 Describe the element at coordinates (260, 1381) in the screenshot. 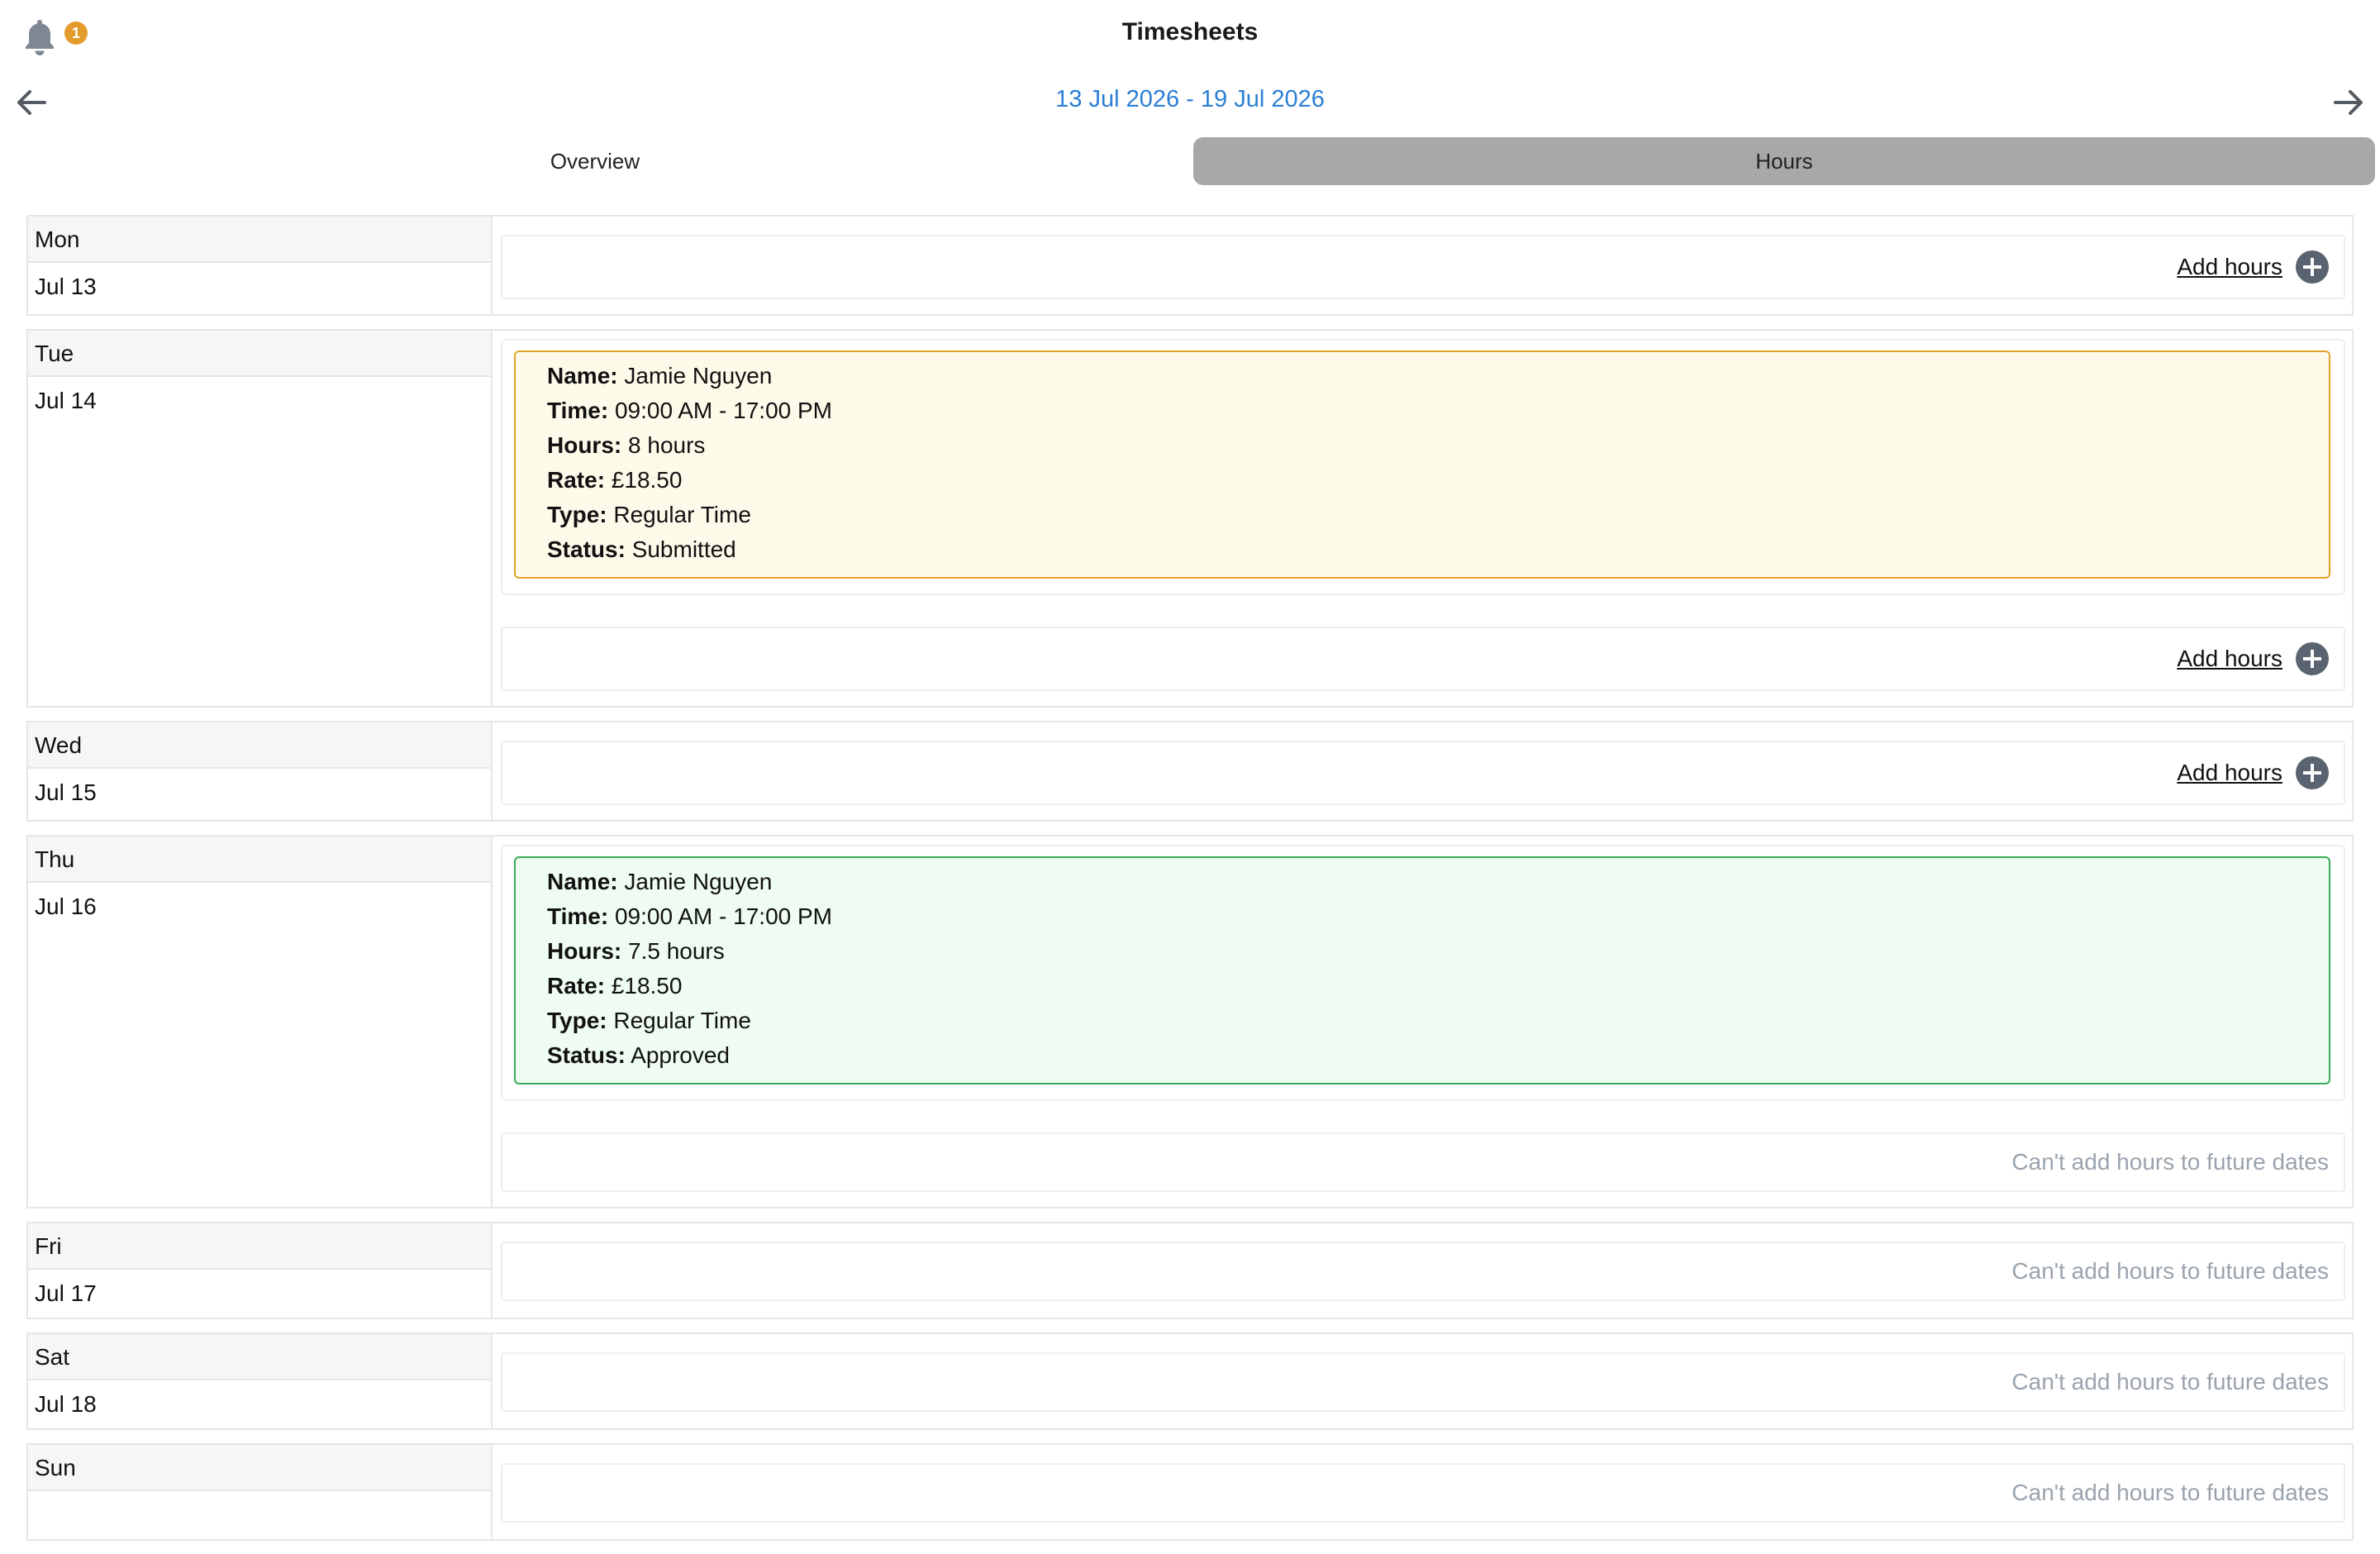

I see `day-label: Sat Jul 18` at that location.